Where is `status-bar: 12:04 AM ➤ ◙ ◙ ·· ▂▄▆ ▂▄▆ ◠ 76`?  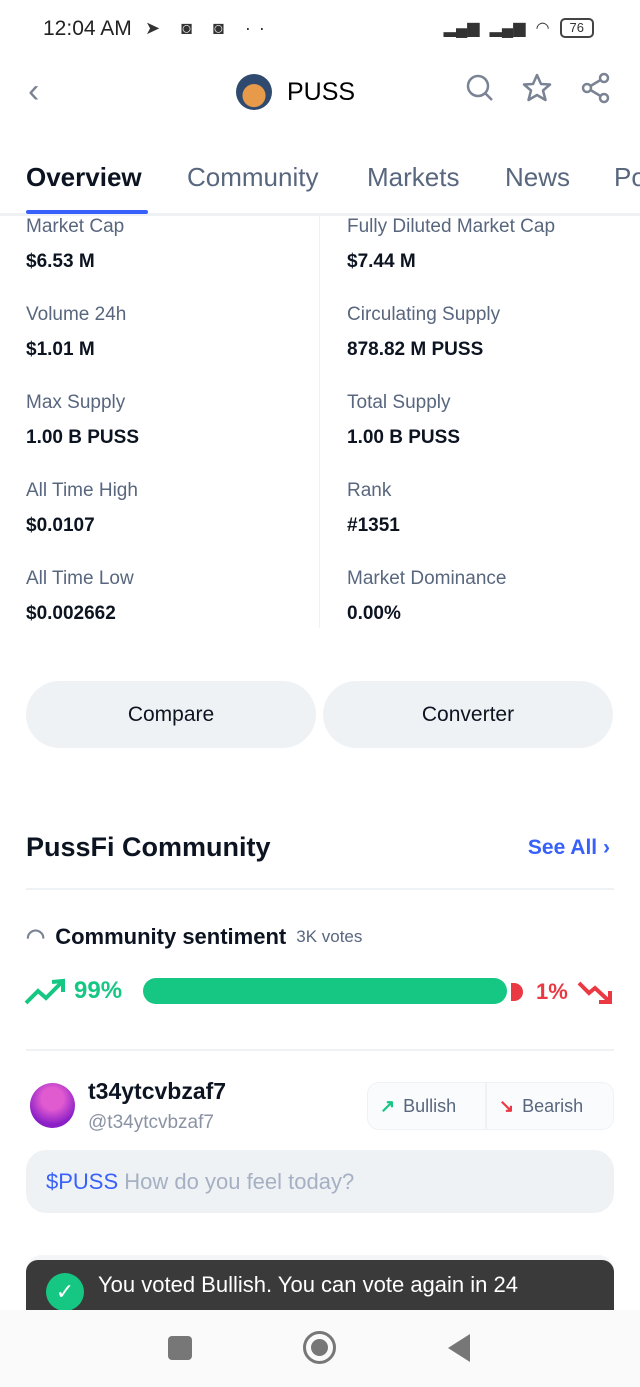 status-bar: 12:04 AM ➤ ◙ ◙ ·· ▂▄▆ ▂▄▆ ◠ 76 is located at coordinates (320, 30).